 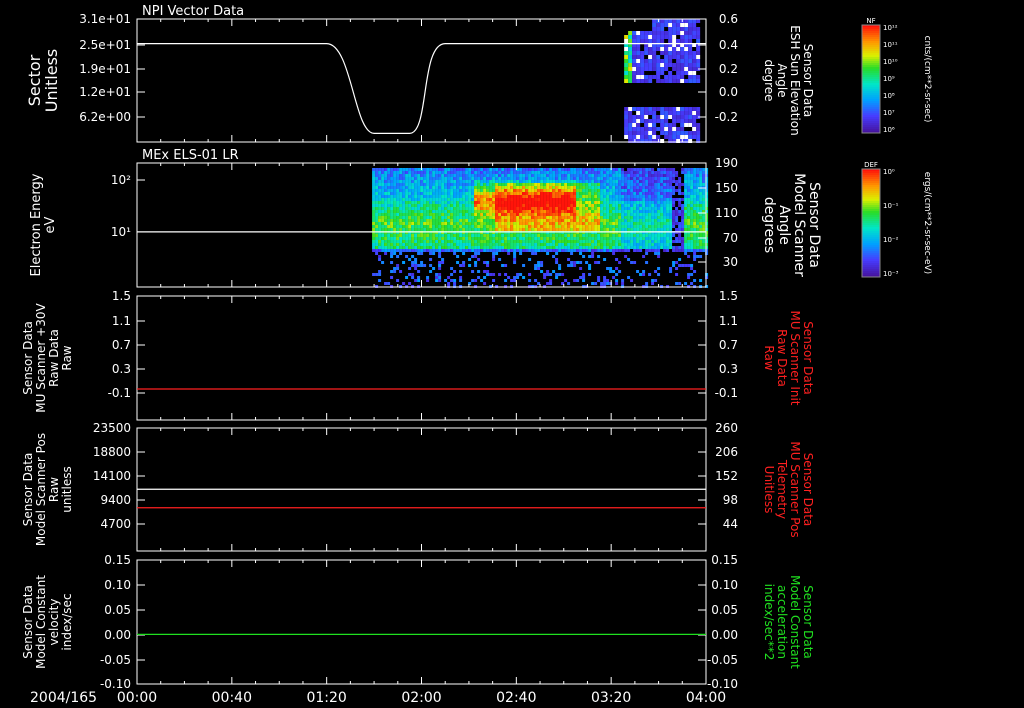 I want to click on right-tick-label: 0.0, so click(x=728, y=92).